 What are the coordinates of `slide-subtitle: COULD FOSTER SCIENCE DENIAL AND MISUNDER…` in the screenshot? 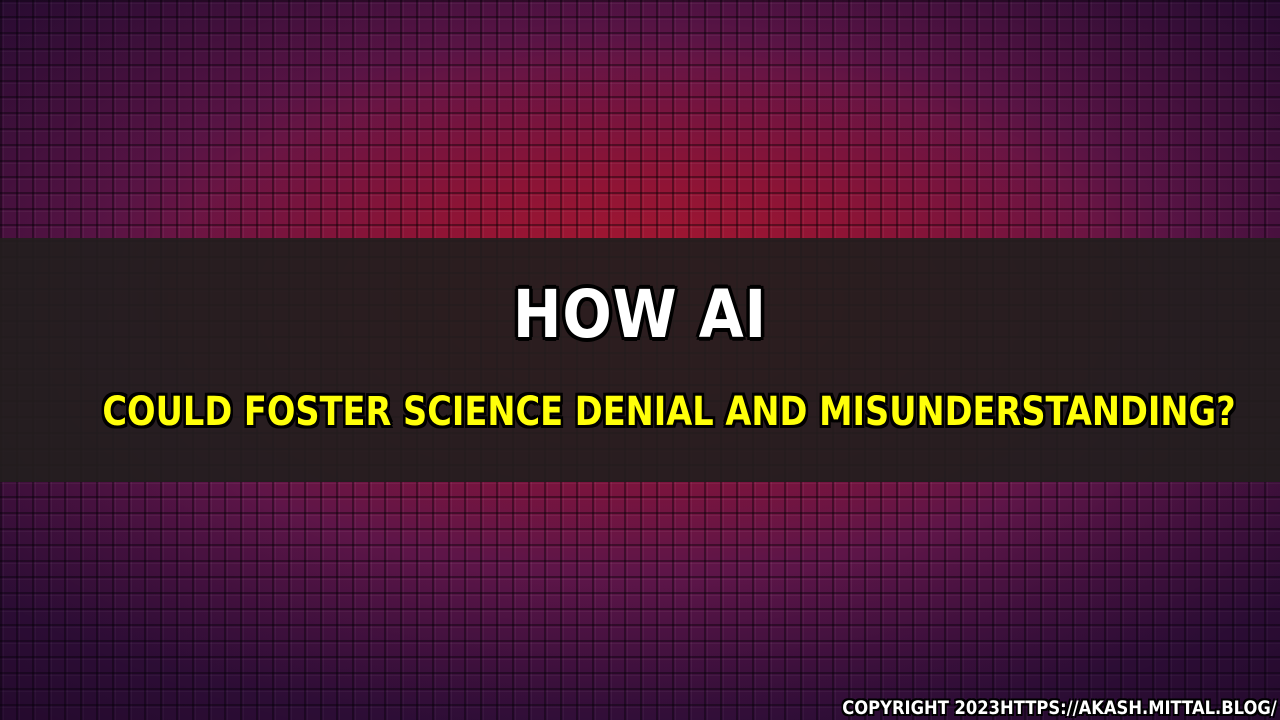 It's located at (669, 412).